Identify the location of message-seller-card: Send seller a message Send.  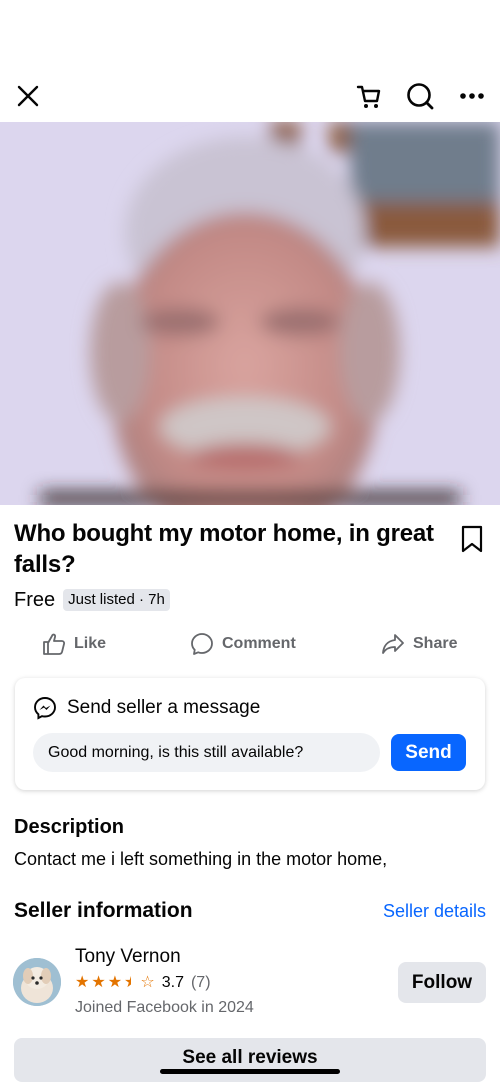
(250, 734).